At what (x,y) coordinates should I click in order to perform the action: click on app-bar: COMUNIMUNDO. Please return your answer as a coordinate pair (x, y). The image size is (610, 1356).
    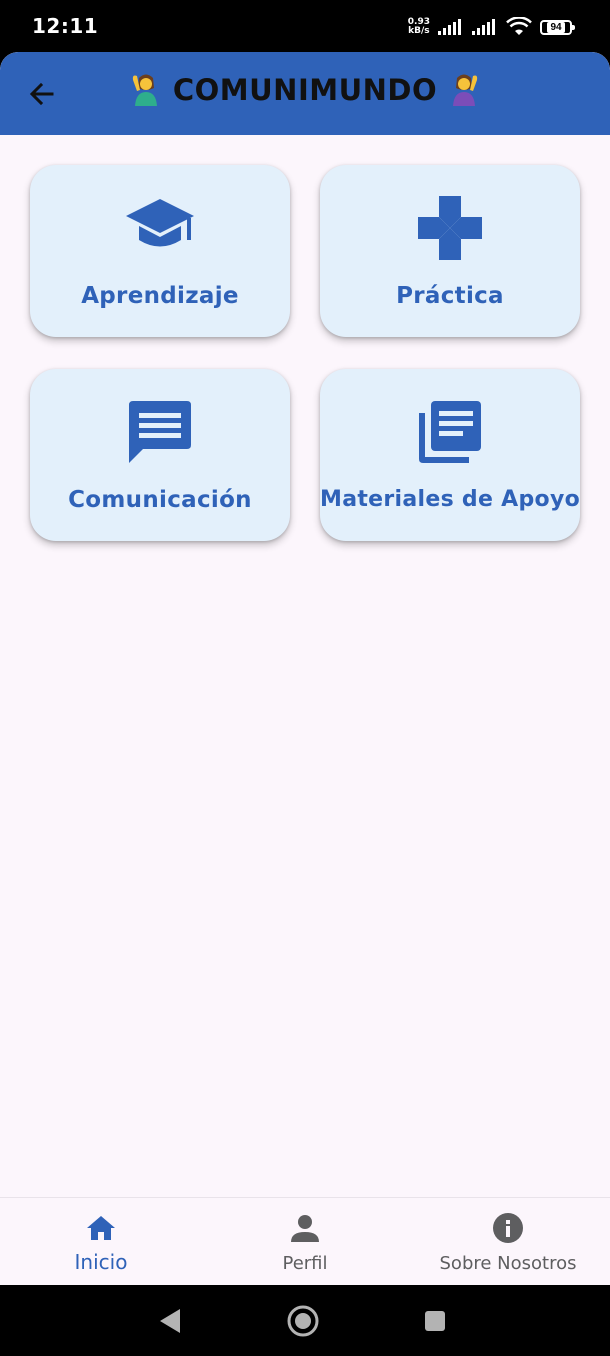
    Looking at the image, I should click on (305, 93).